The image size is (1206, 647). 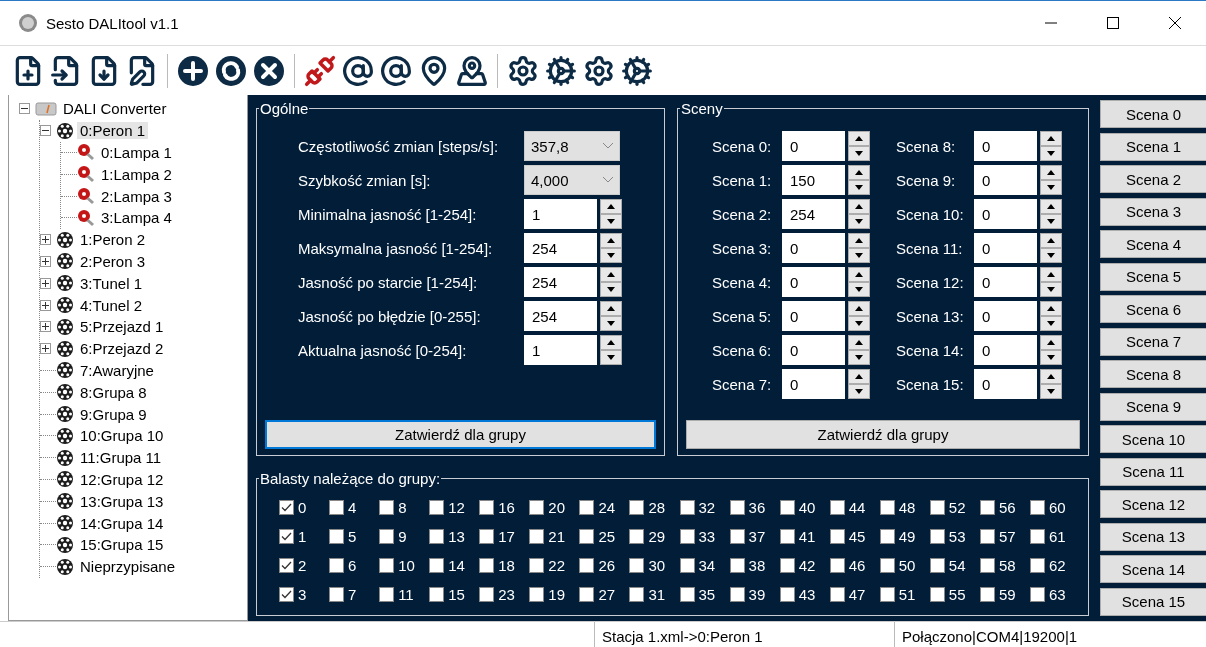 I want to click on dropdown: 357,8, so click(x=572, y=146).